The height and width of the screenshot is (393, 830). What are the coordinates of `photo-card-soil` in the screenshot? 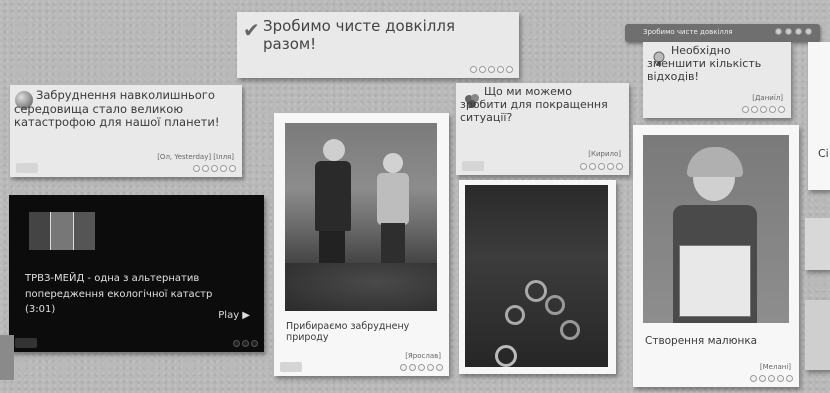 It's located at (537, 277).